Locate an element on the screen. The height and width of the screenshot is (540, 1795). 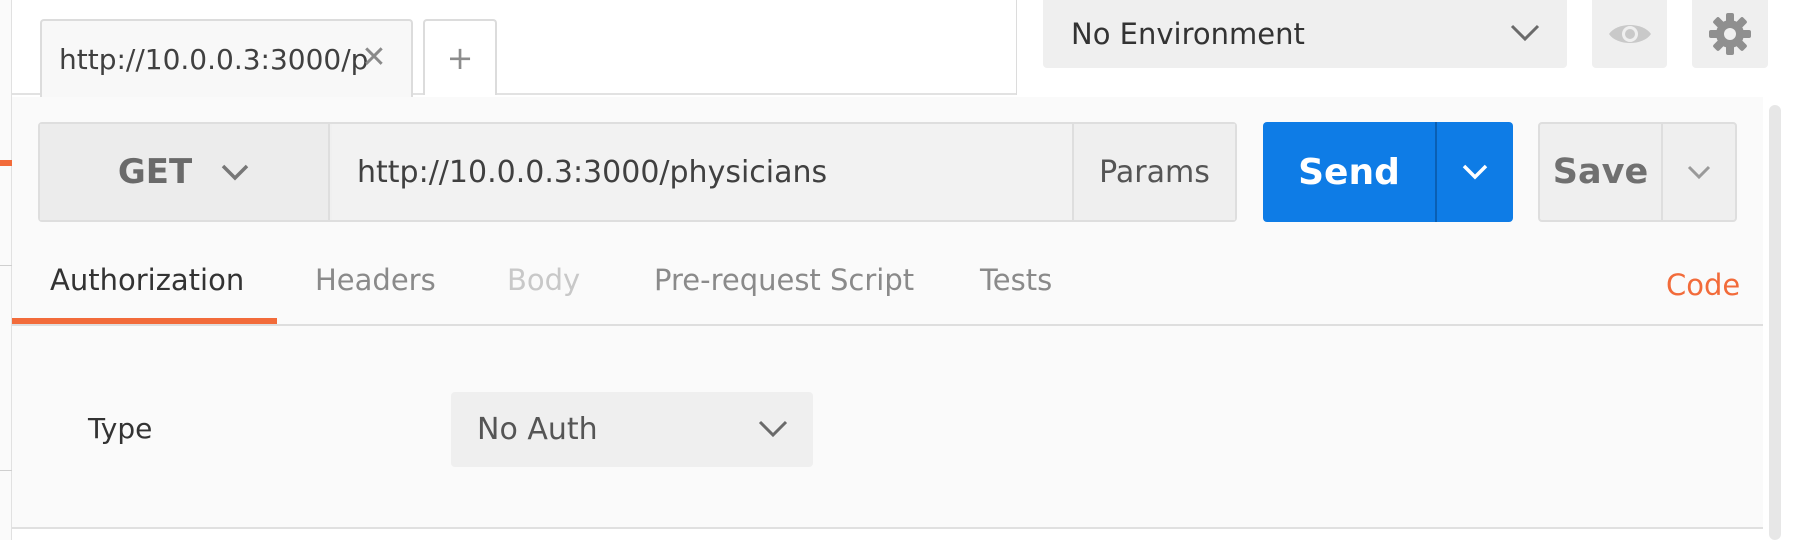
request-tab: http://10.0.0.3:3000/p ✕ is located at coordinates (226, 58).